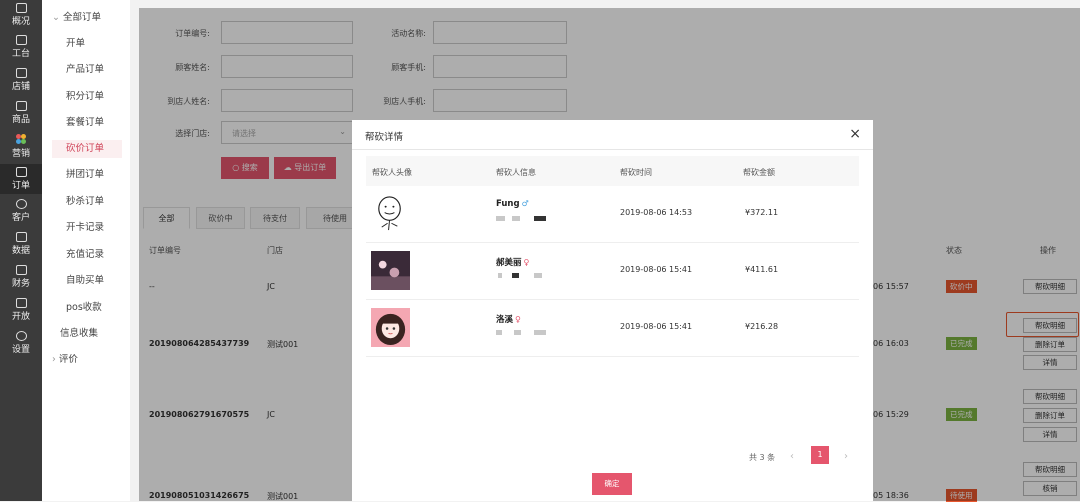 The image size is (1080, 502). I want to click on sidebar-item-bargain-orders: 砍价订单, so click(87, 149).